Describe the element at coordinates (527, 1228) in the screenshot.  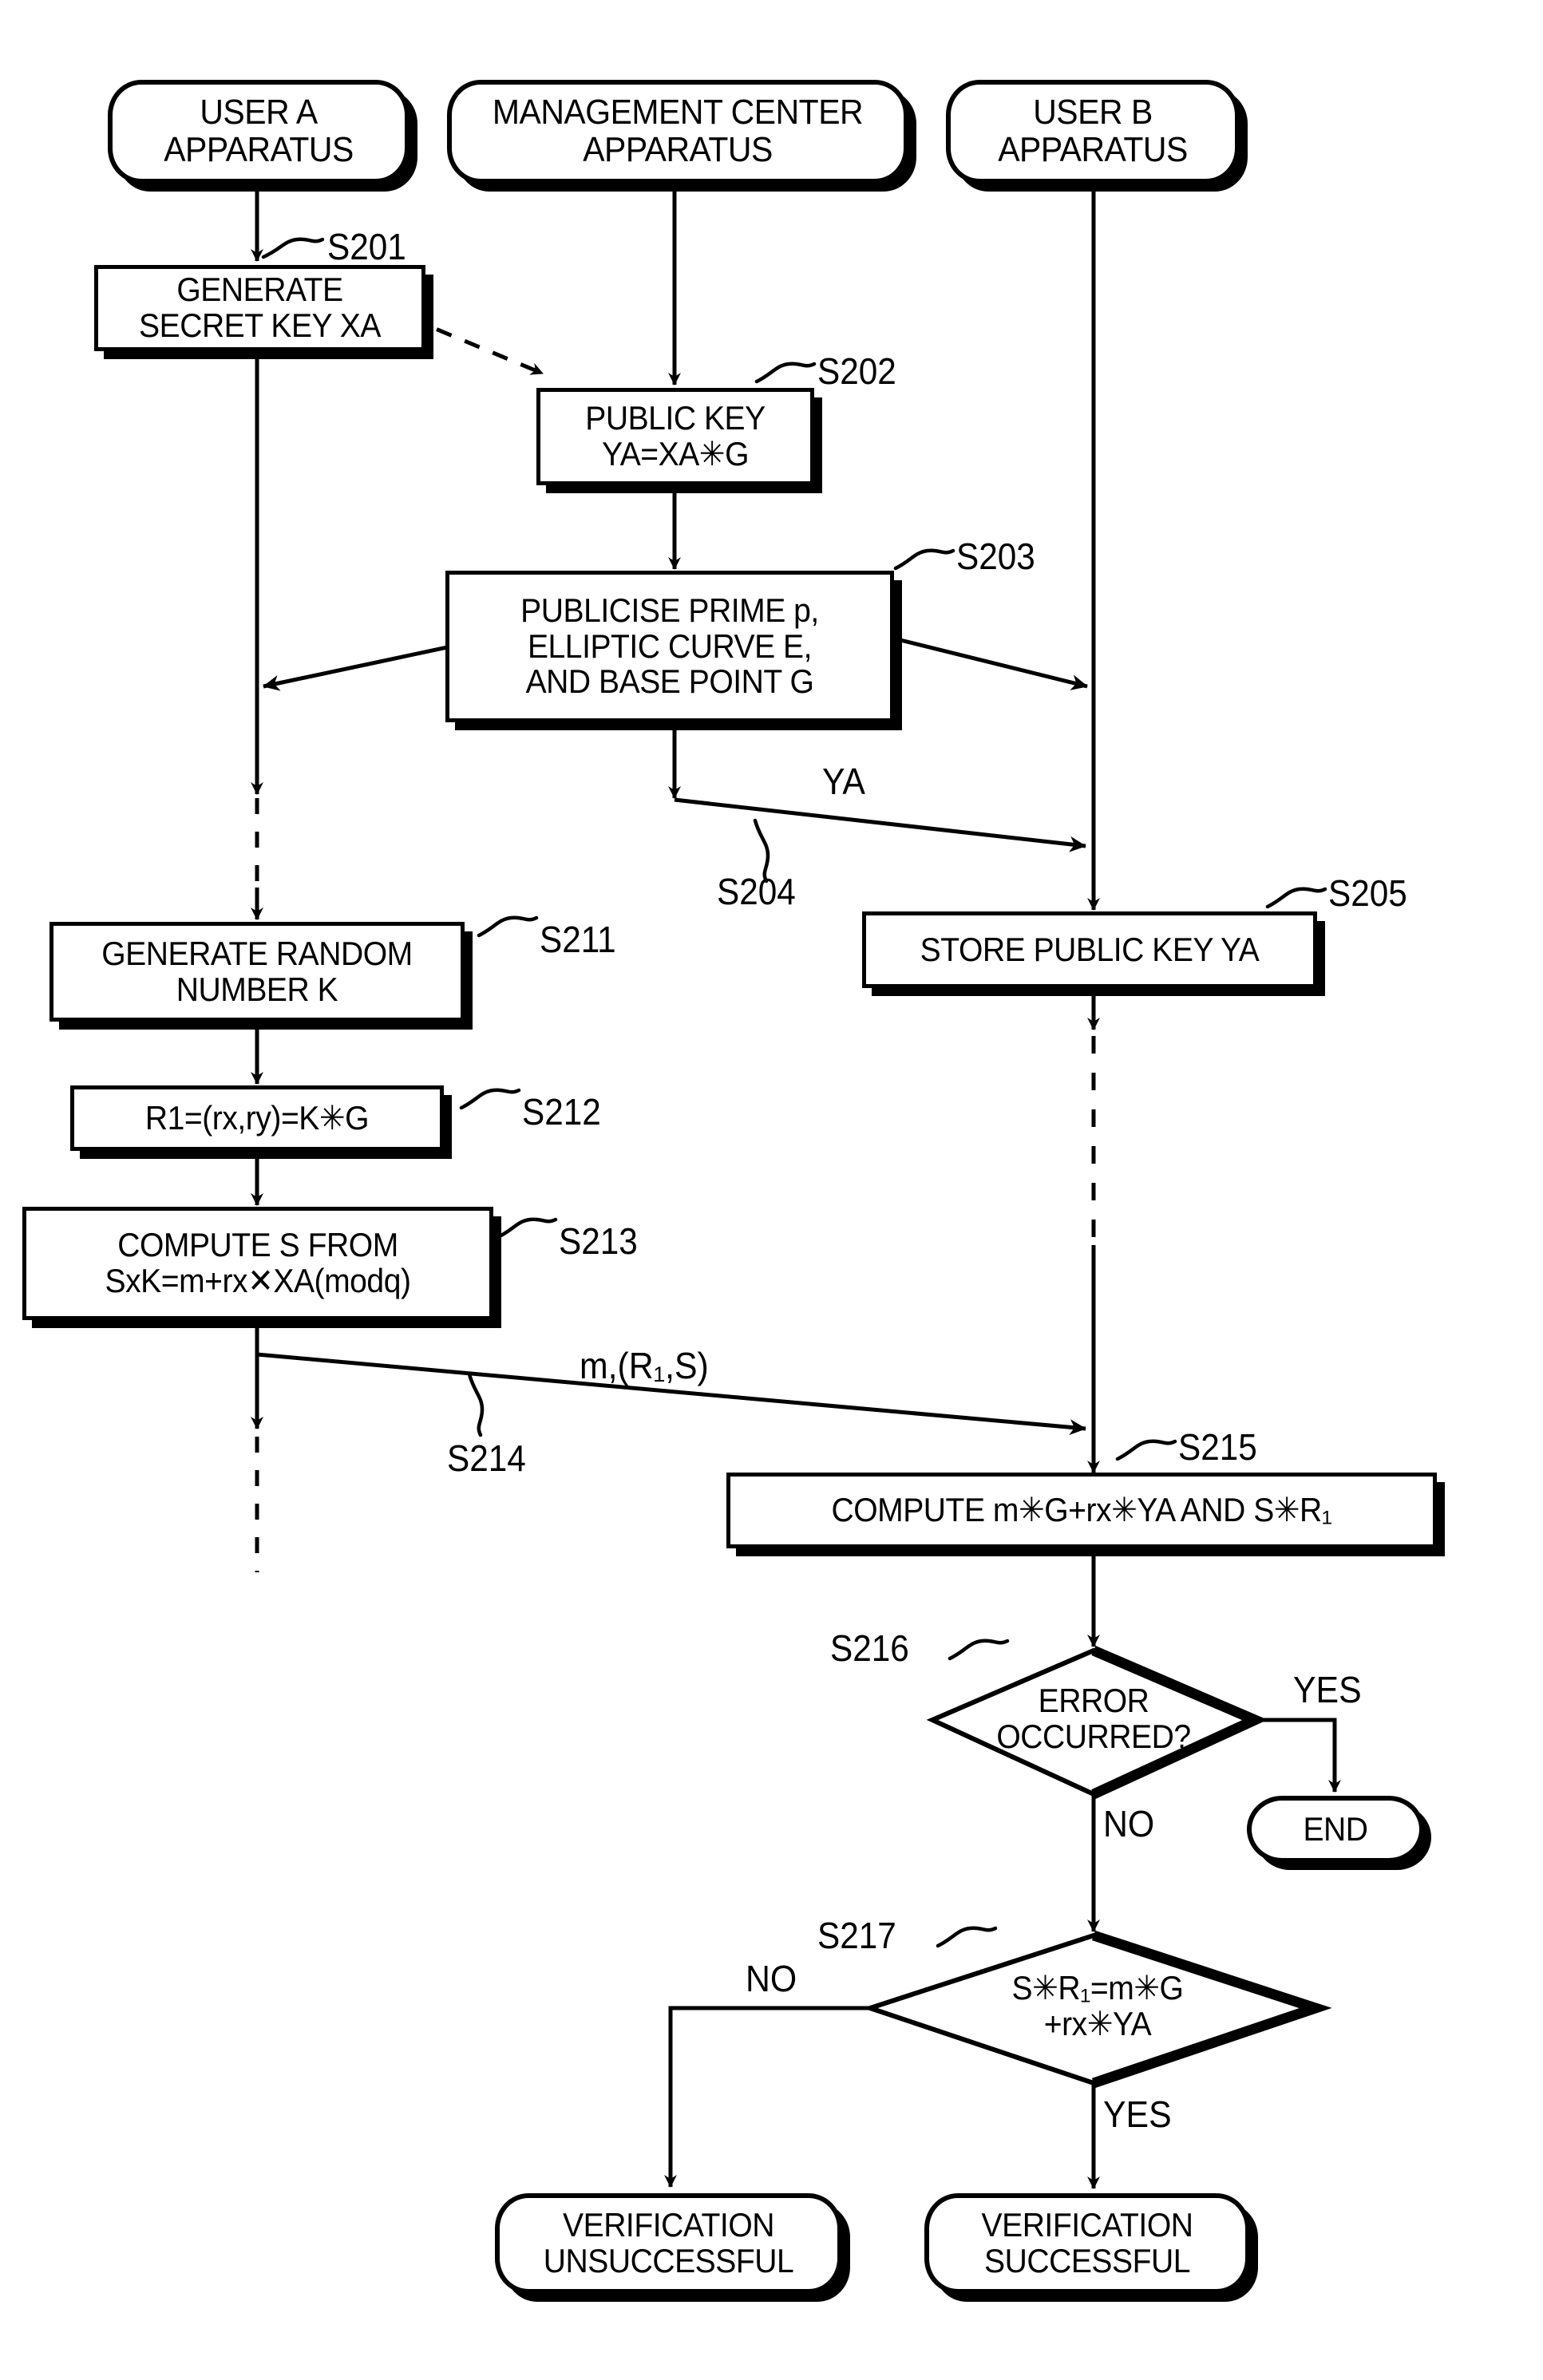
I see `leader-s213` at that location.